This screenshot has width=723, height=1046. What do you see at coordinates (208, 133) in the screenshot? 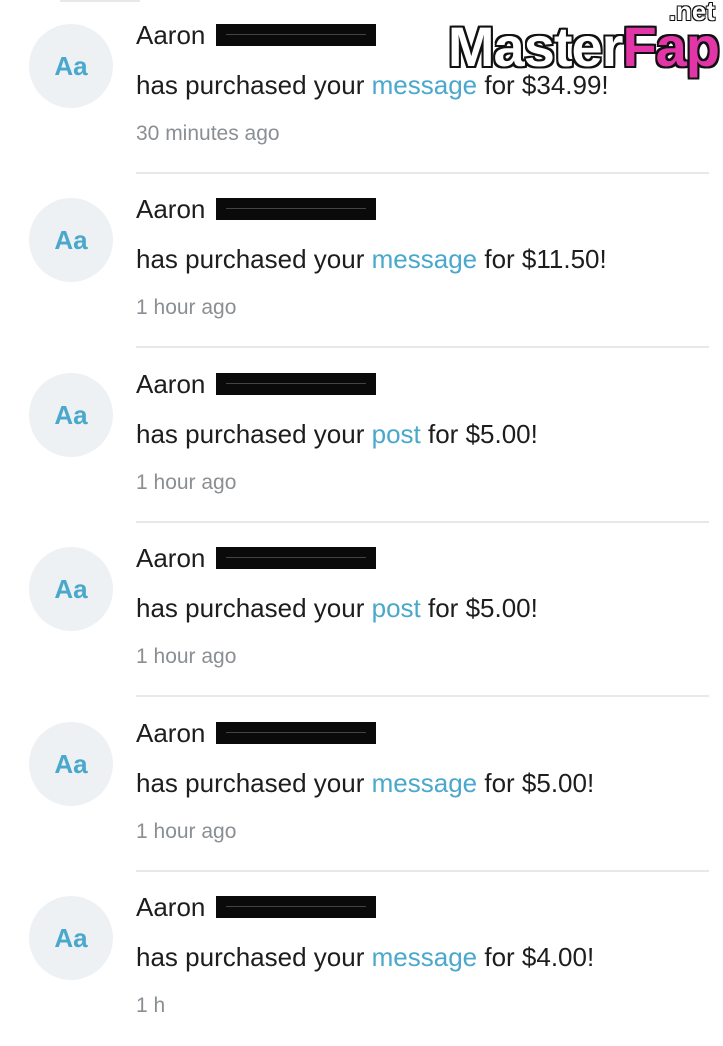
I see `timestamp: 30 minutes ago` at bounding box center [208, 133].